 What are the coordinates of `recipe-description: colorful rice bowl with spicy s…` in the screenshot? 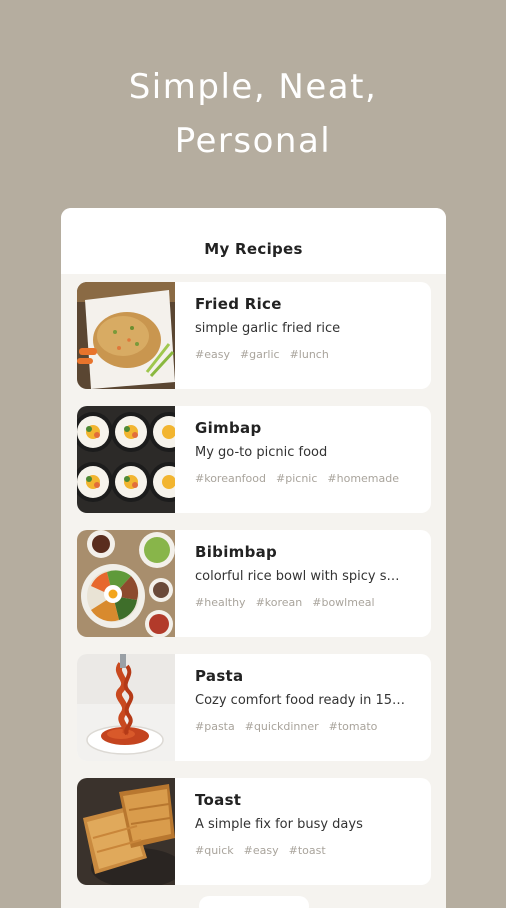 It's located at (297, 576).